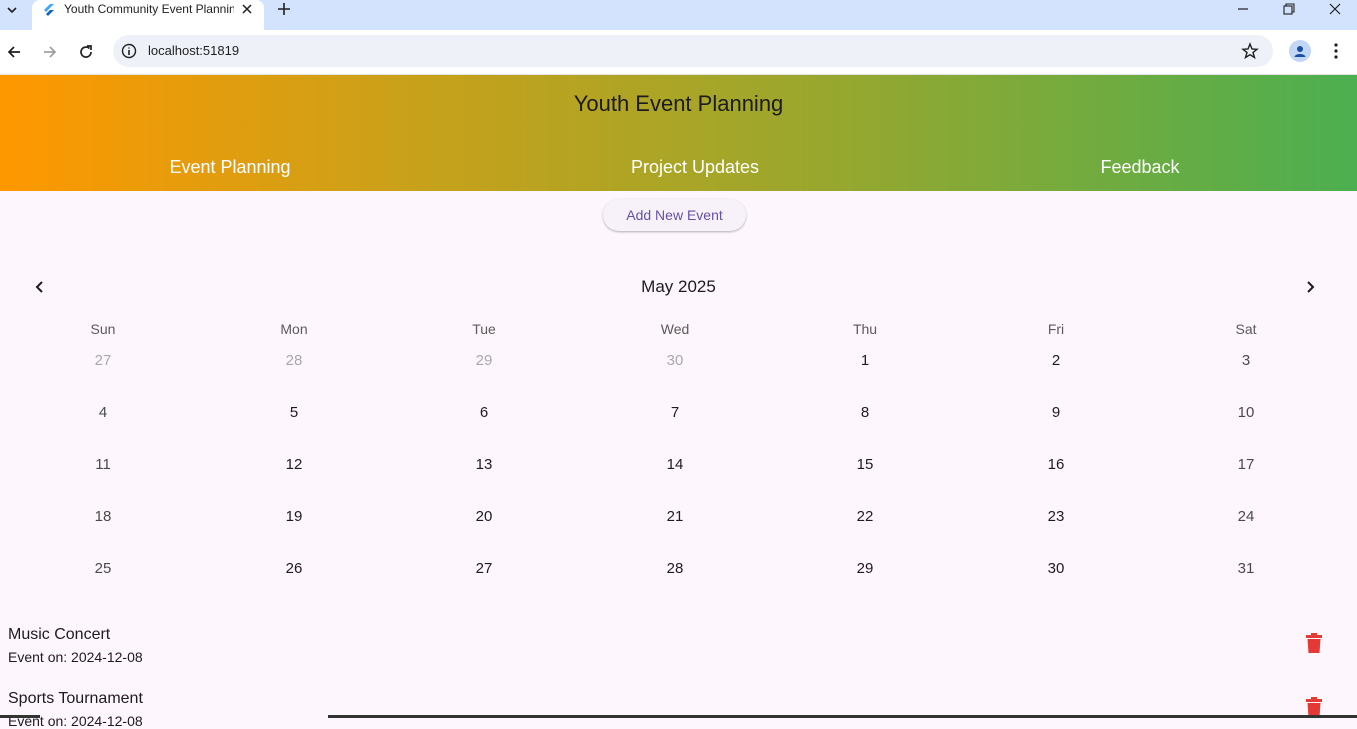  I want to click on calendar-day: 3, so click(1246, 360).